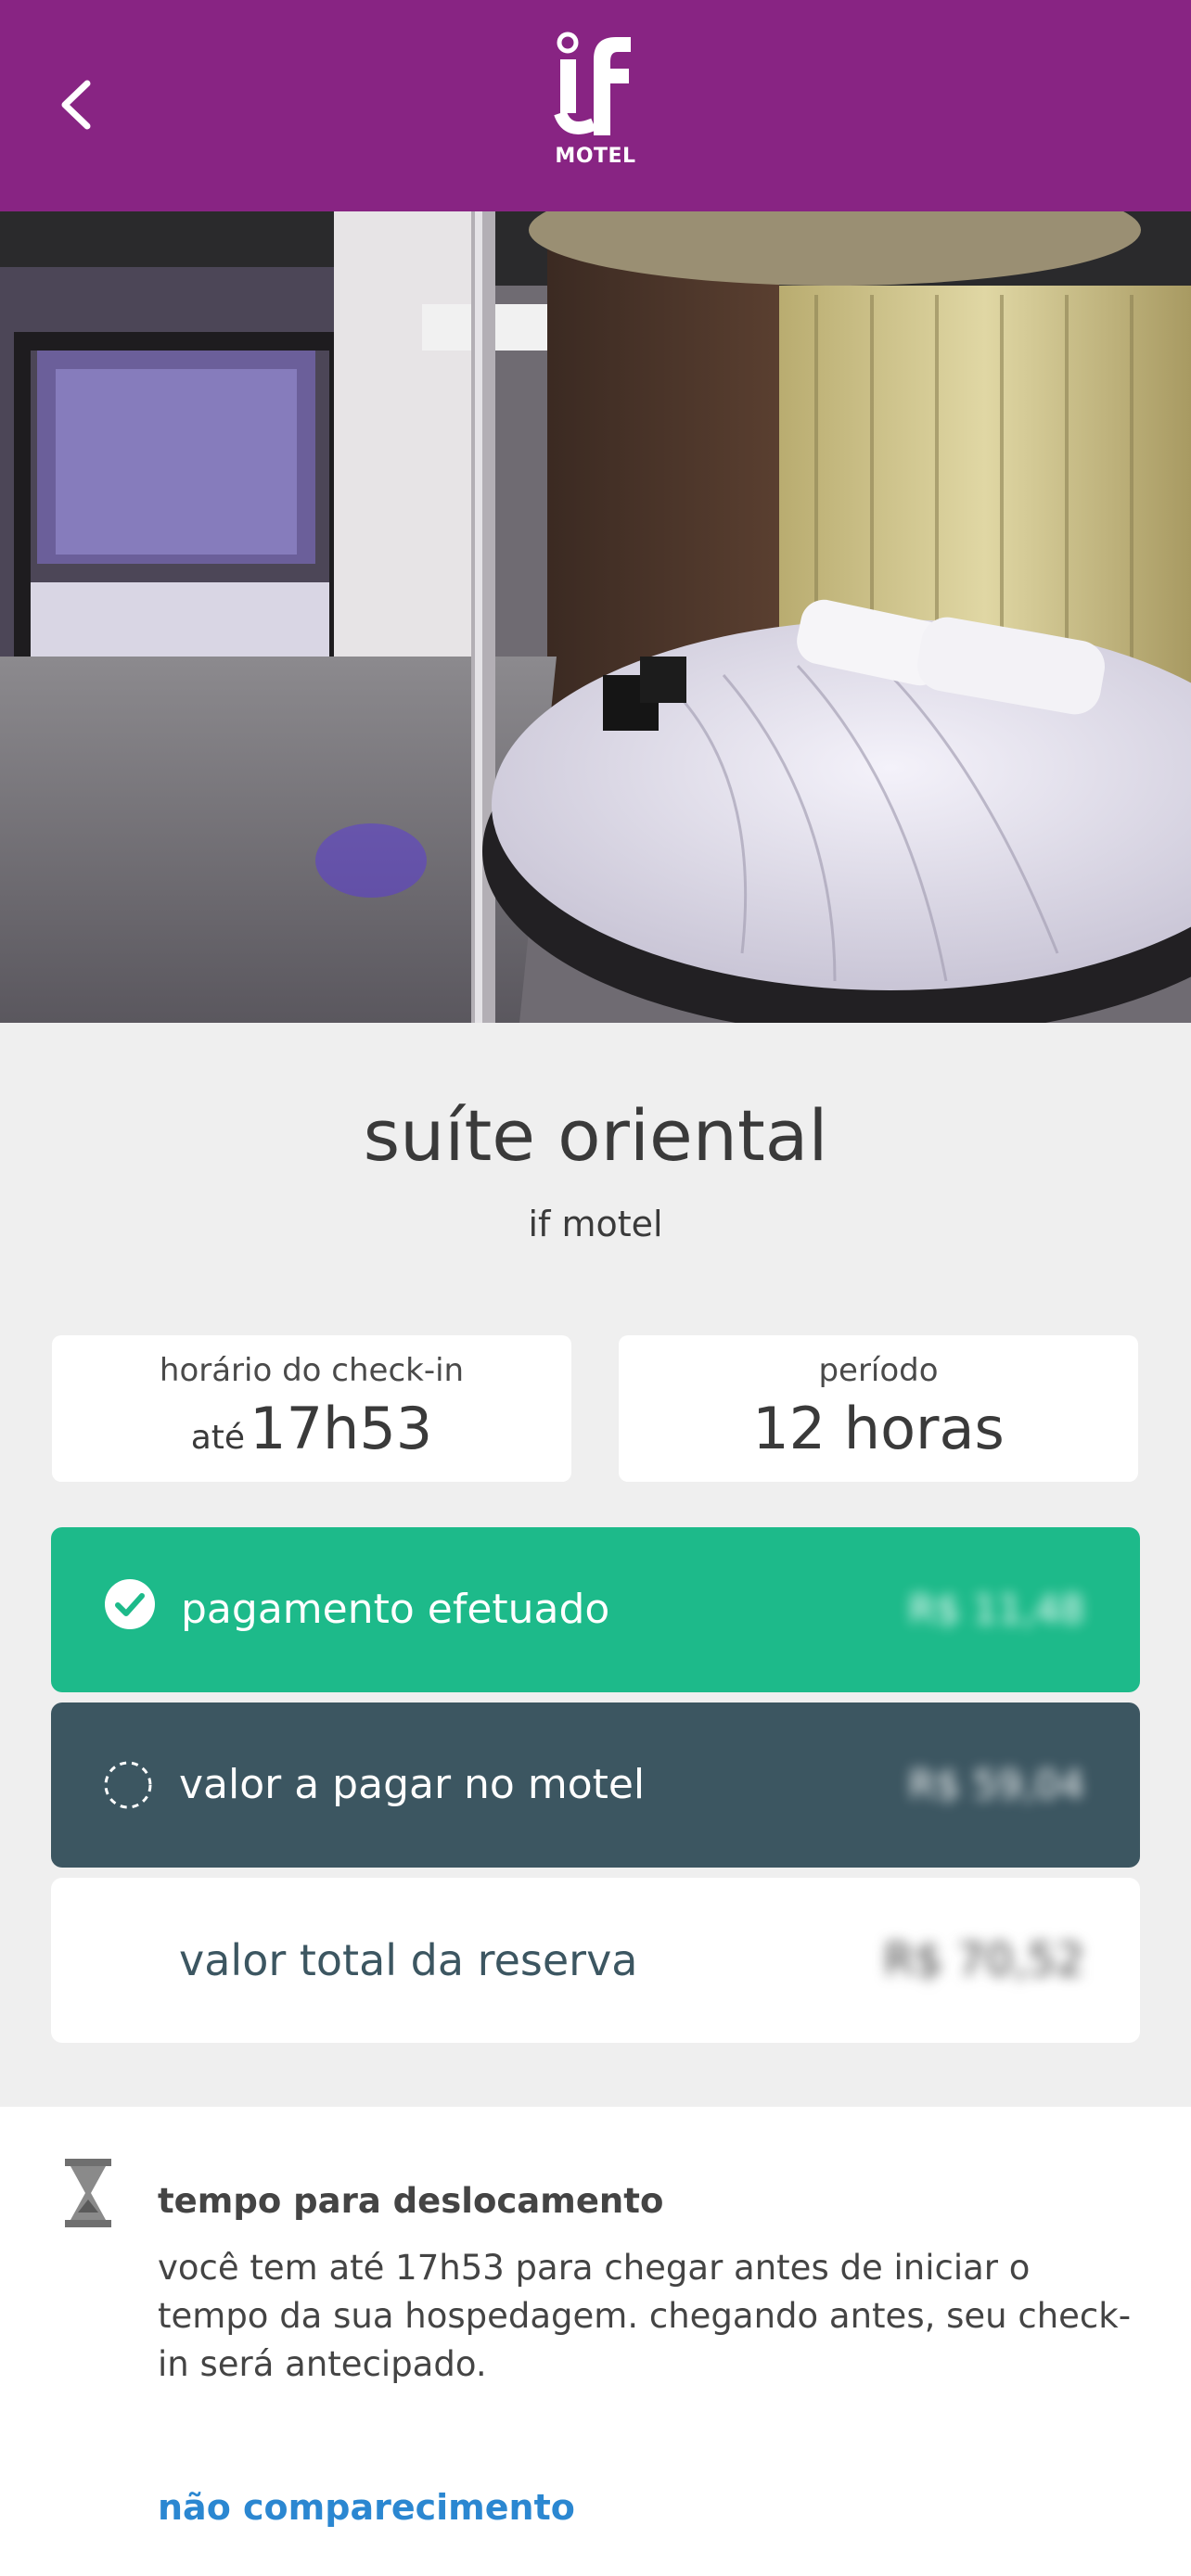  I want to click on checkin-prefix: até, so click(218, 1438).